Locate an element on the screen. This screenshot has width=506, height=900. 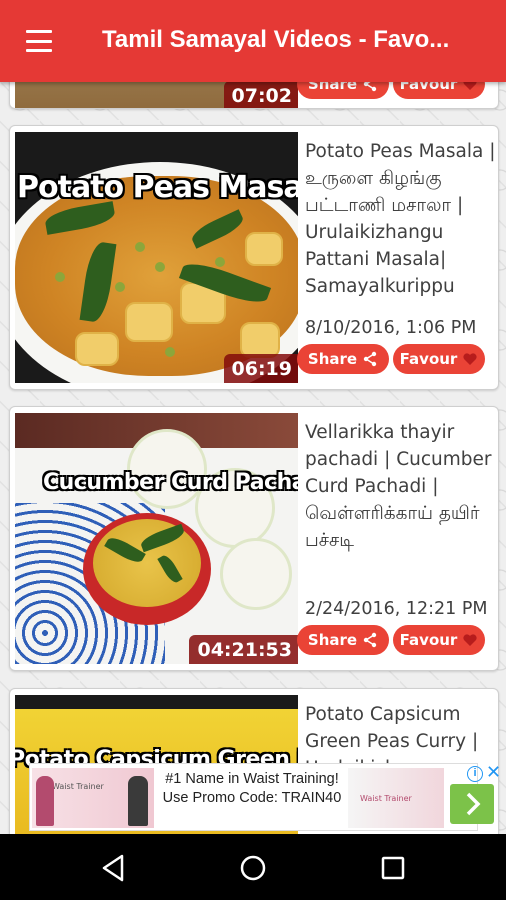
back-button is located at coordinates (114, 868).